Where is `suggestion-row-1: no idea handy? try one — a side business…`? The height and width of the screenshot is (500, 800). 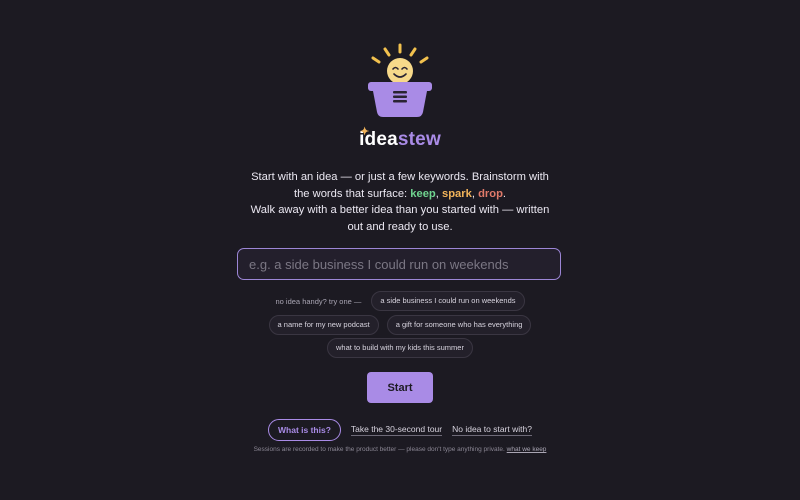 suggestion-row-1: no idea handy? try one — a side business… is located at coordinates (400, 301).